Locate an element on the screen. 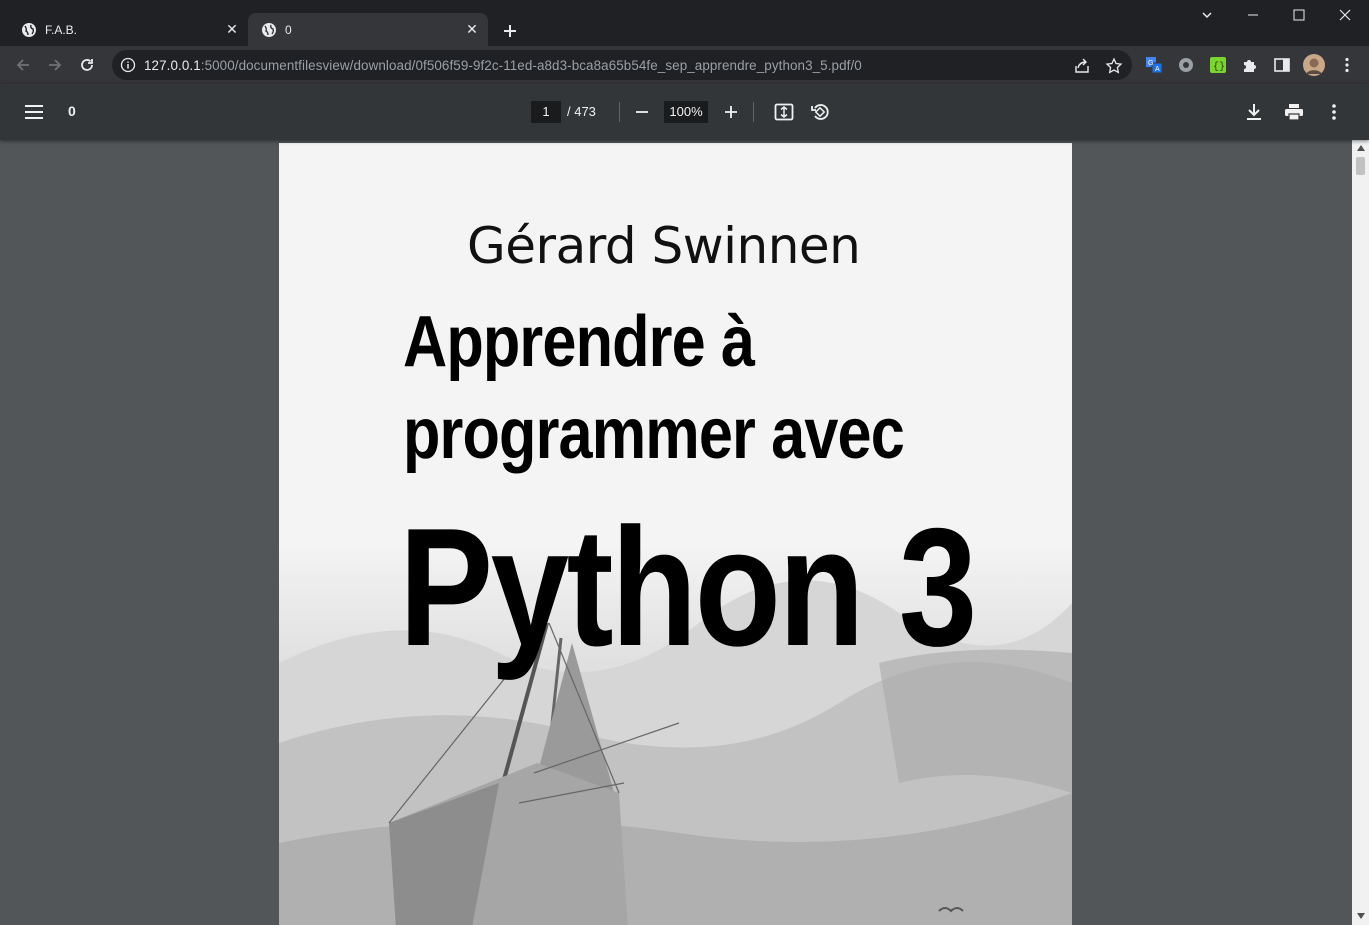 The width and height of the screenshot is (1369, 925). rotate-button is located at coordinates (820, 112).